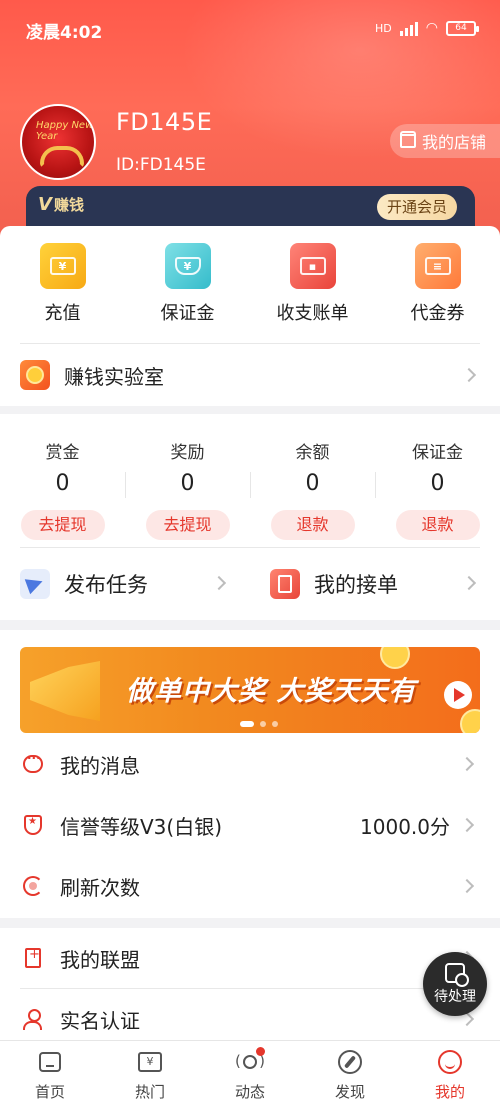  Describe the element at coordinates (65, 691) in the screenshot. I see `megaphone-icon` at that location.